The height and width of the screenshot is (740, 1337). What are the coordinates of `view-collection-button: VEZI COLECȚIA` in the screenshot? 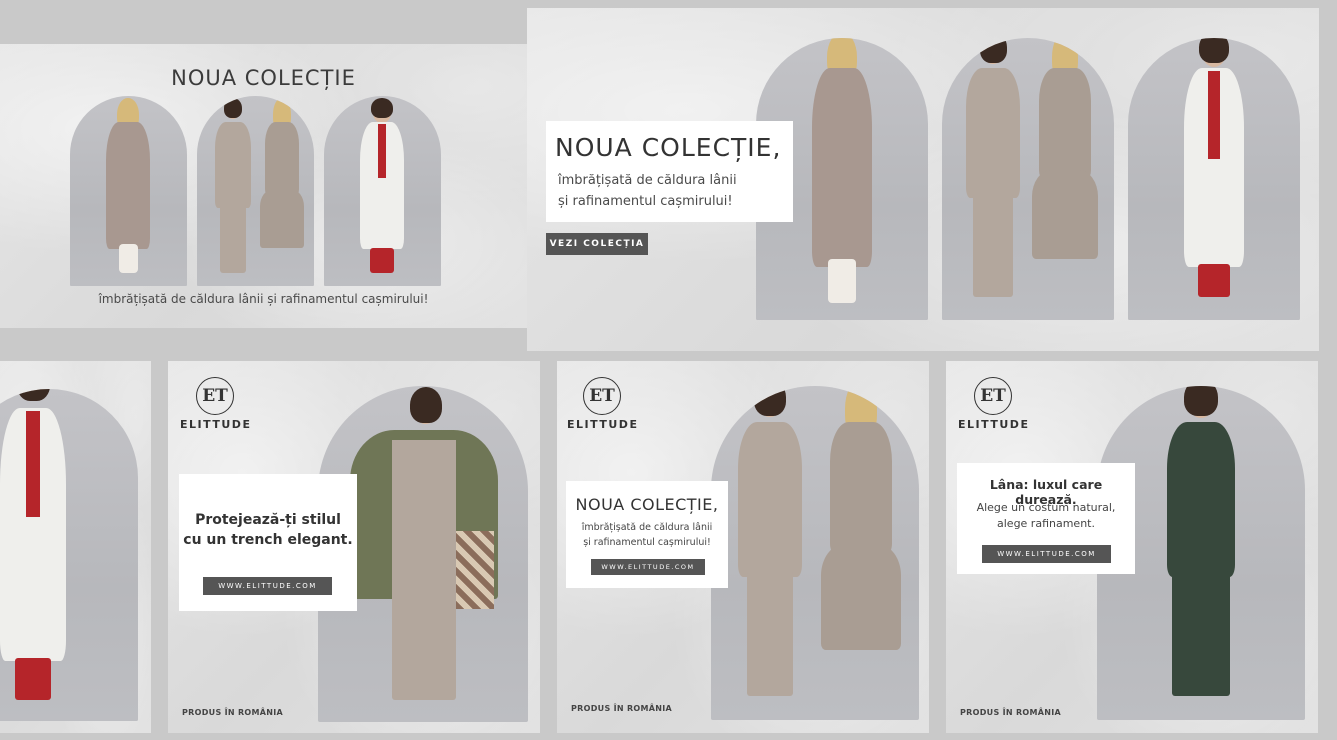 It's located at (597, 244).